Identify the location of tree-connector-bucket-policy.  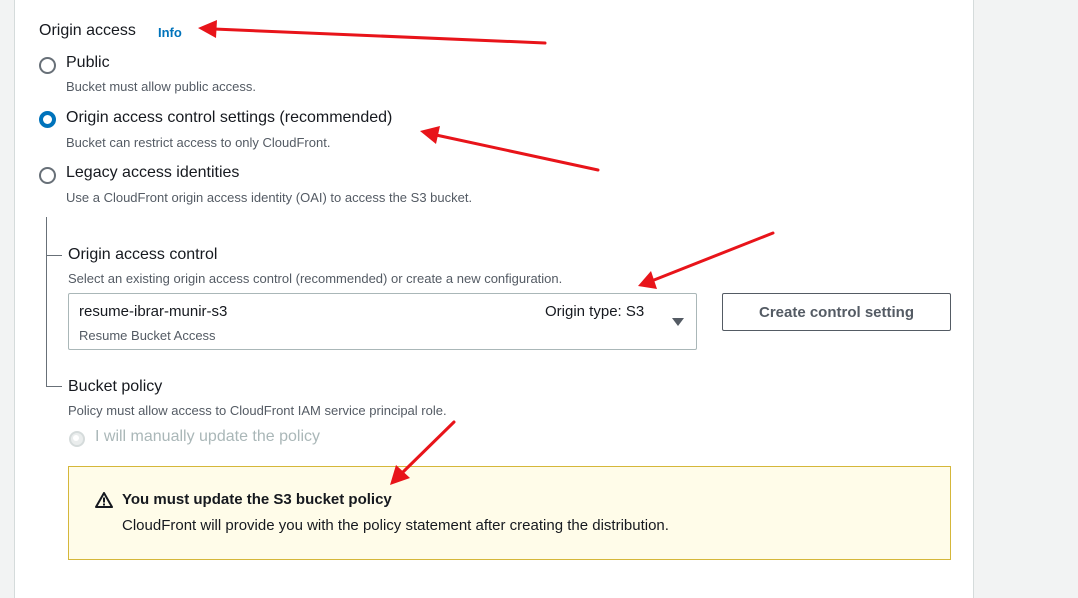
(54, 386).